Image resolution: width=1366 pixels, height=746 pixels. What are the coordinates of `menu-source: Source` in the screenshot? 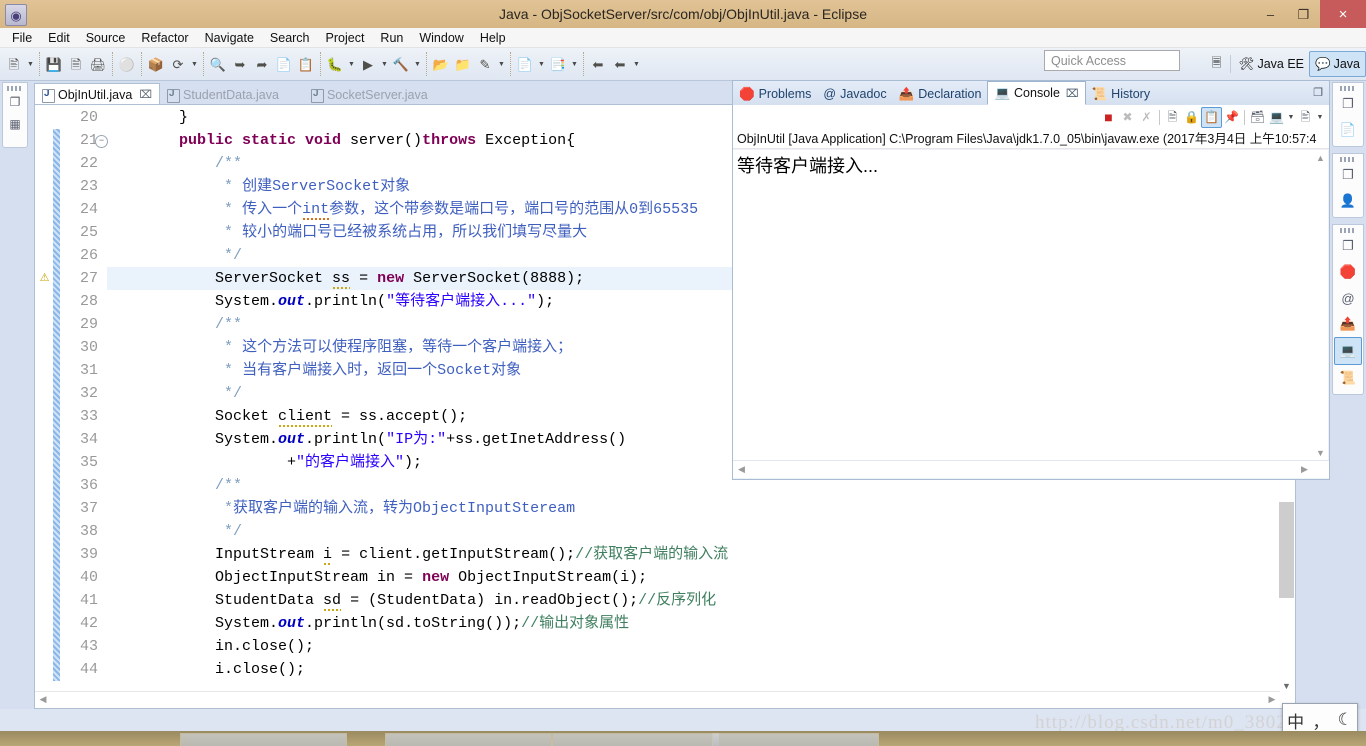 It's located at (106, 38).